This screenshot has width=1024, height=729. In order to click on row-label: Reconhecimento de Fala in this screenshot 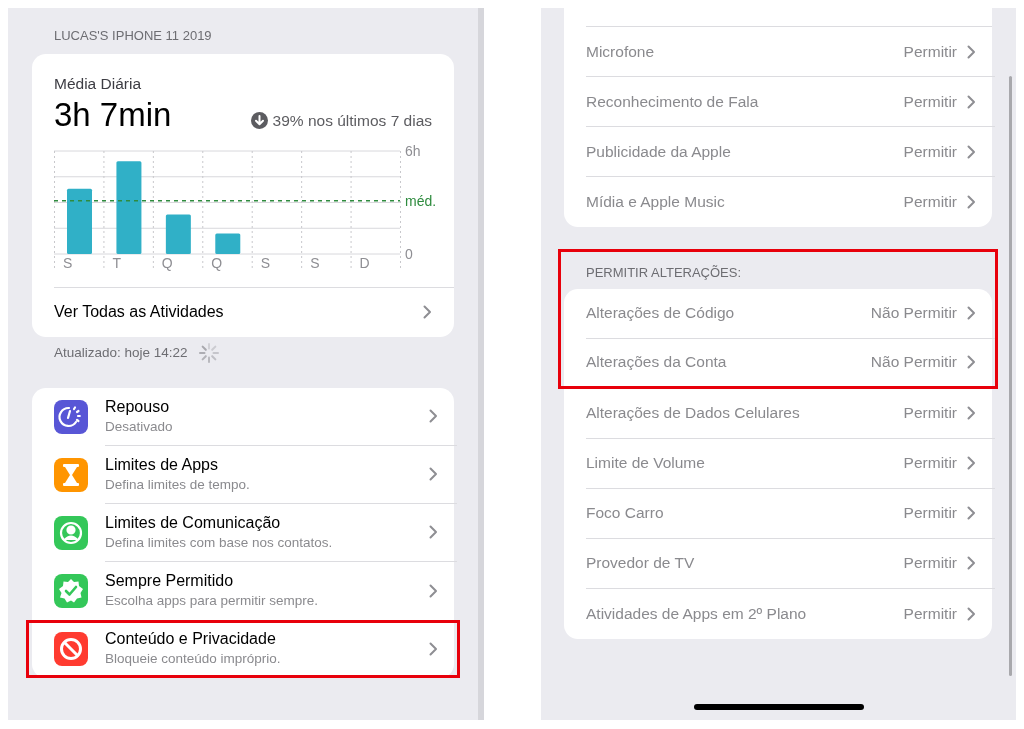, I will do `click(673, 101)`.